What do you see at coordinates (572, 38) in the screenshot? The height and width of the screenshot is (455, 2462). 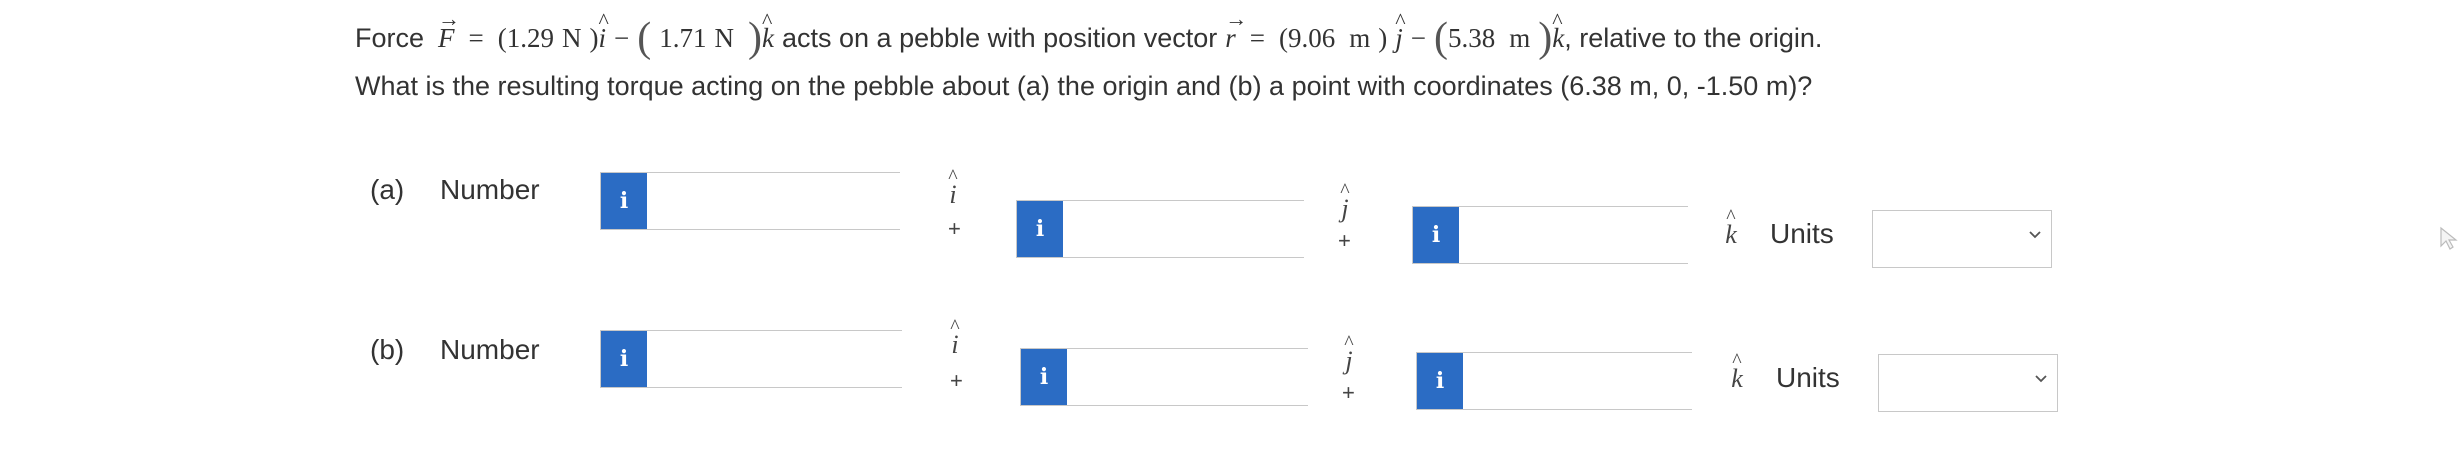 I see `force-i-unit: N` at bounding box center [572, 38].